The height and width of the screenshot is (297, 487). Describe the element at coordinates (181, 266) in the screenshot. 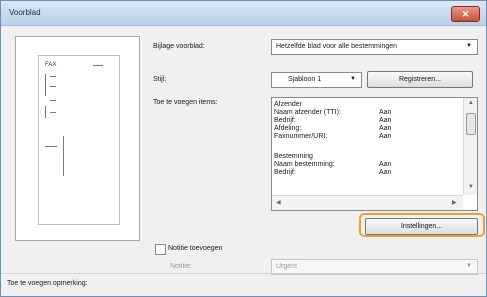

I see `notice-label: Notitie:` at that location.